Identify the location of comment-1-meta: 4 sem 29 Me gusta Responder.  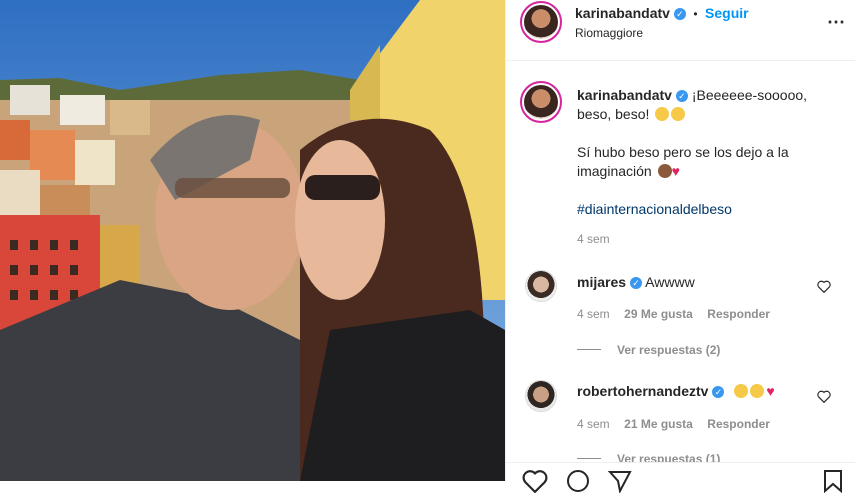
(673, 314).